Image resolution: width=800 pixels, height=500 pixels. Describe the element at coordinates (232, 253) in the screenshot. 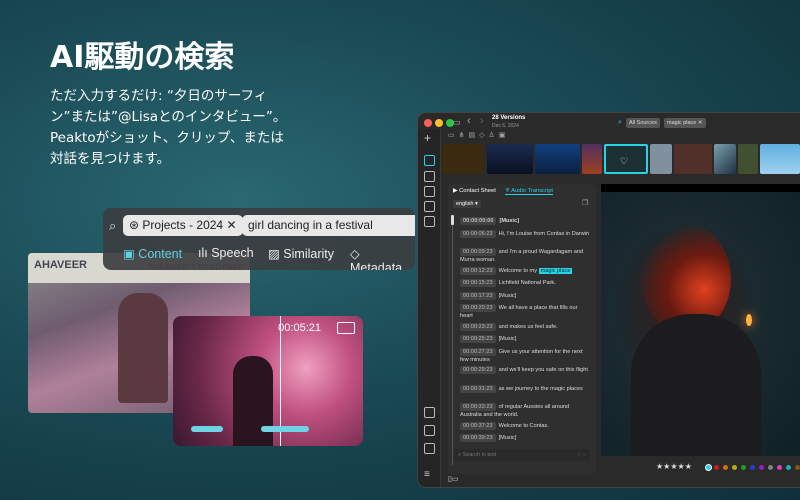

I see `mode-label: Speech` at that location.